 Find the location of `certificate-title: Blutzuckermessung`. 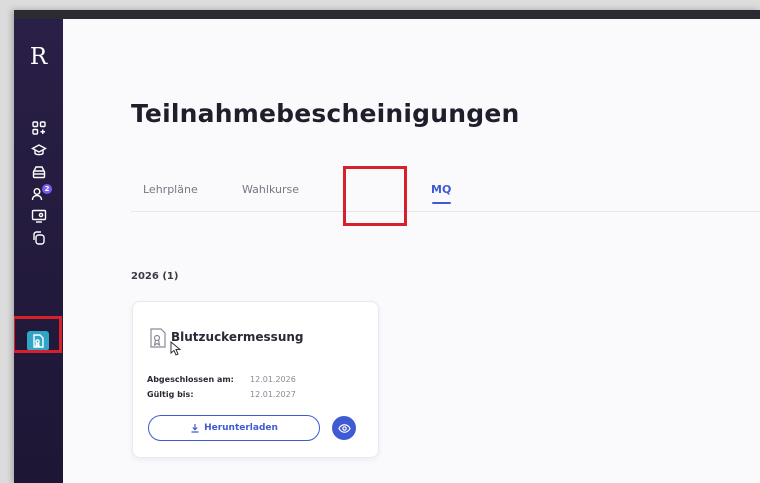

certificate-title: Blutzuckermessung is located at coordinates (237, 337).